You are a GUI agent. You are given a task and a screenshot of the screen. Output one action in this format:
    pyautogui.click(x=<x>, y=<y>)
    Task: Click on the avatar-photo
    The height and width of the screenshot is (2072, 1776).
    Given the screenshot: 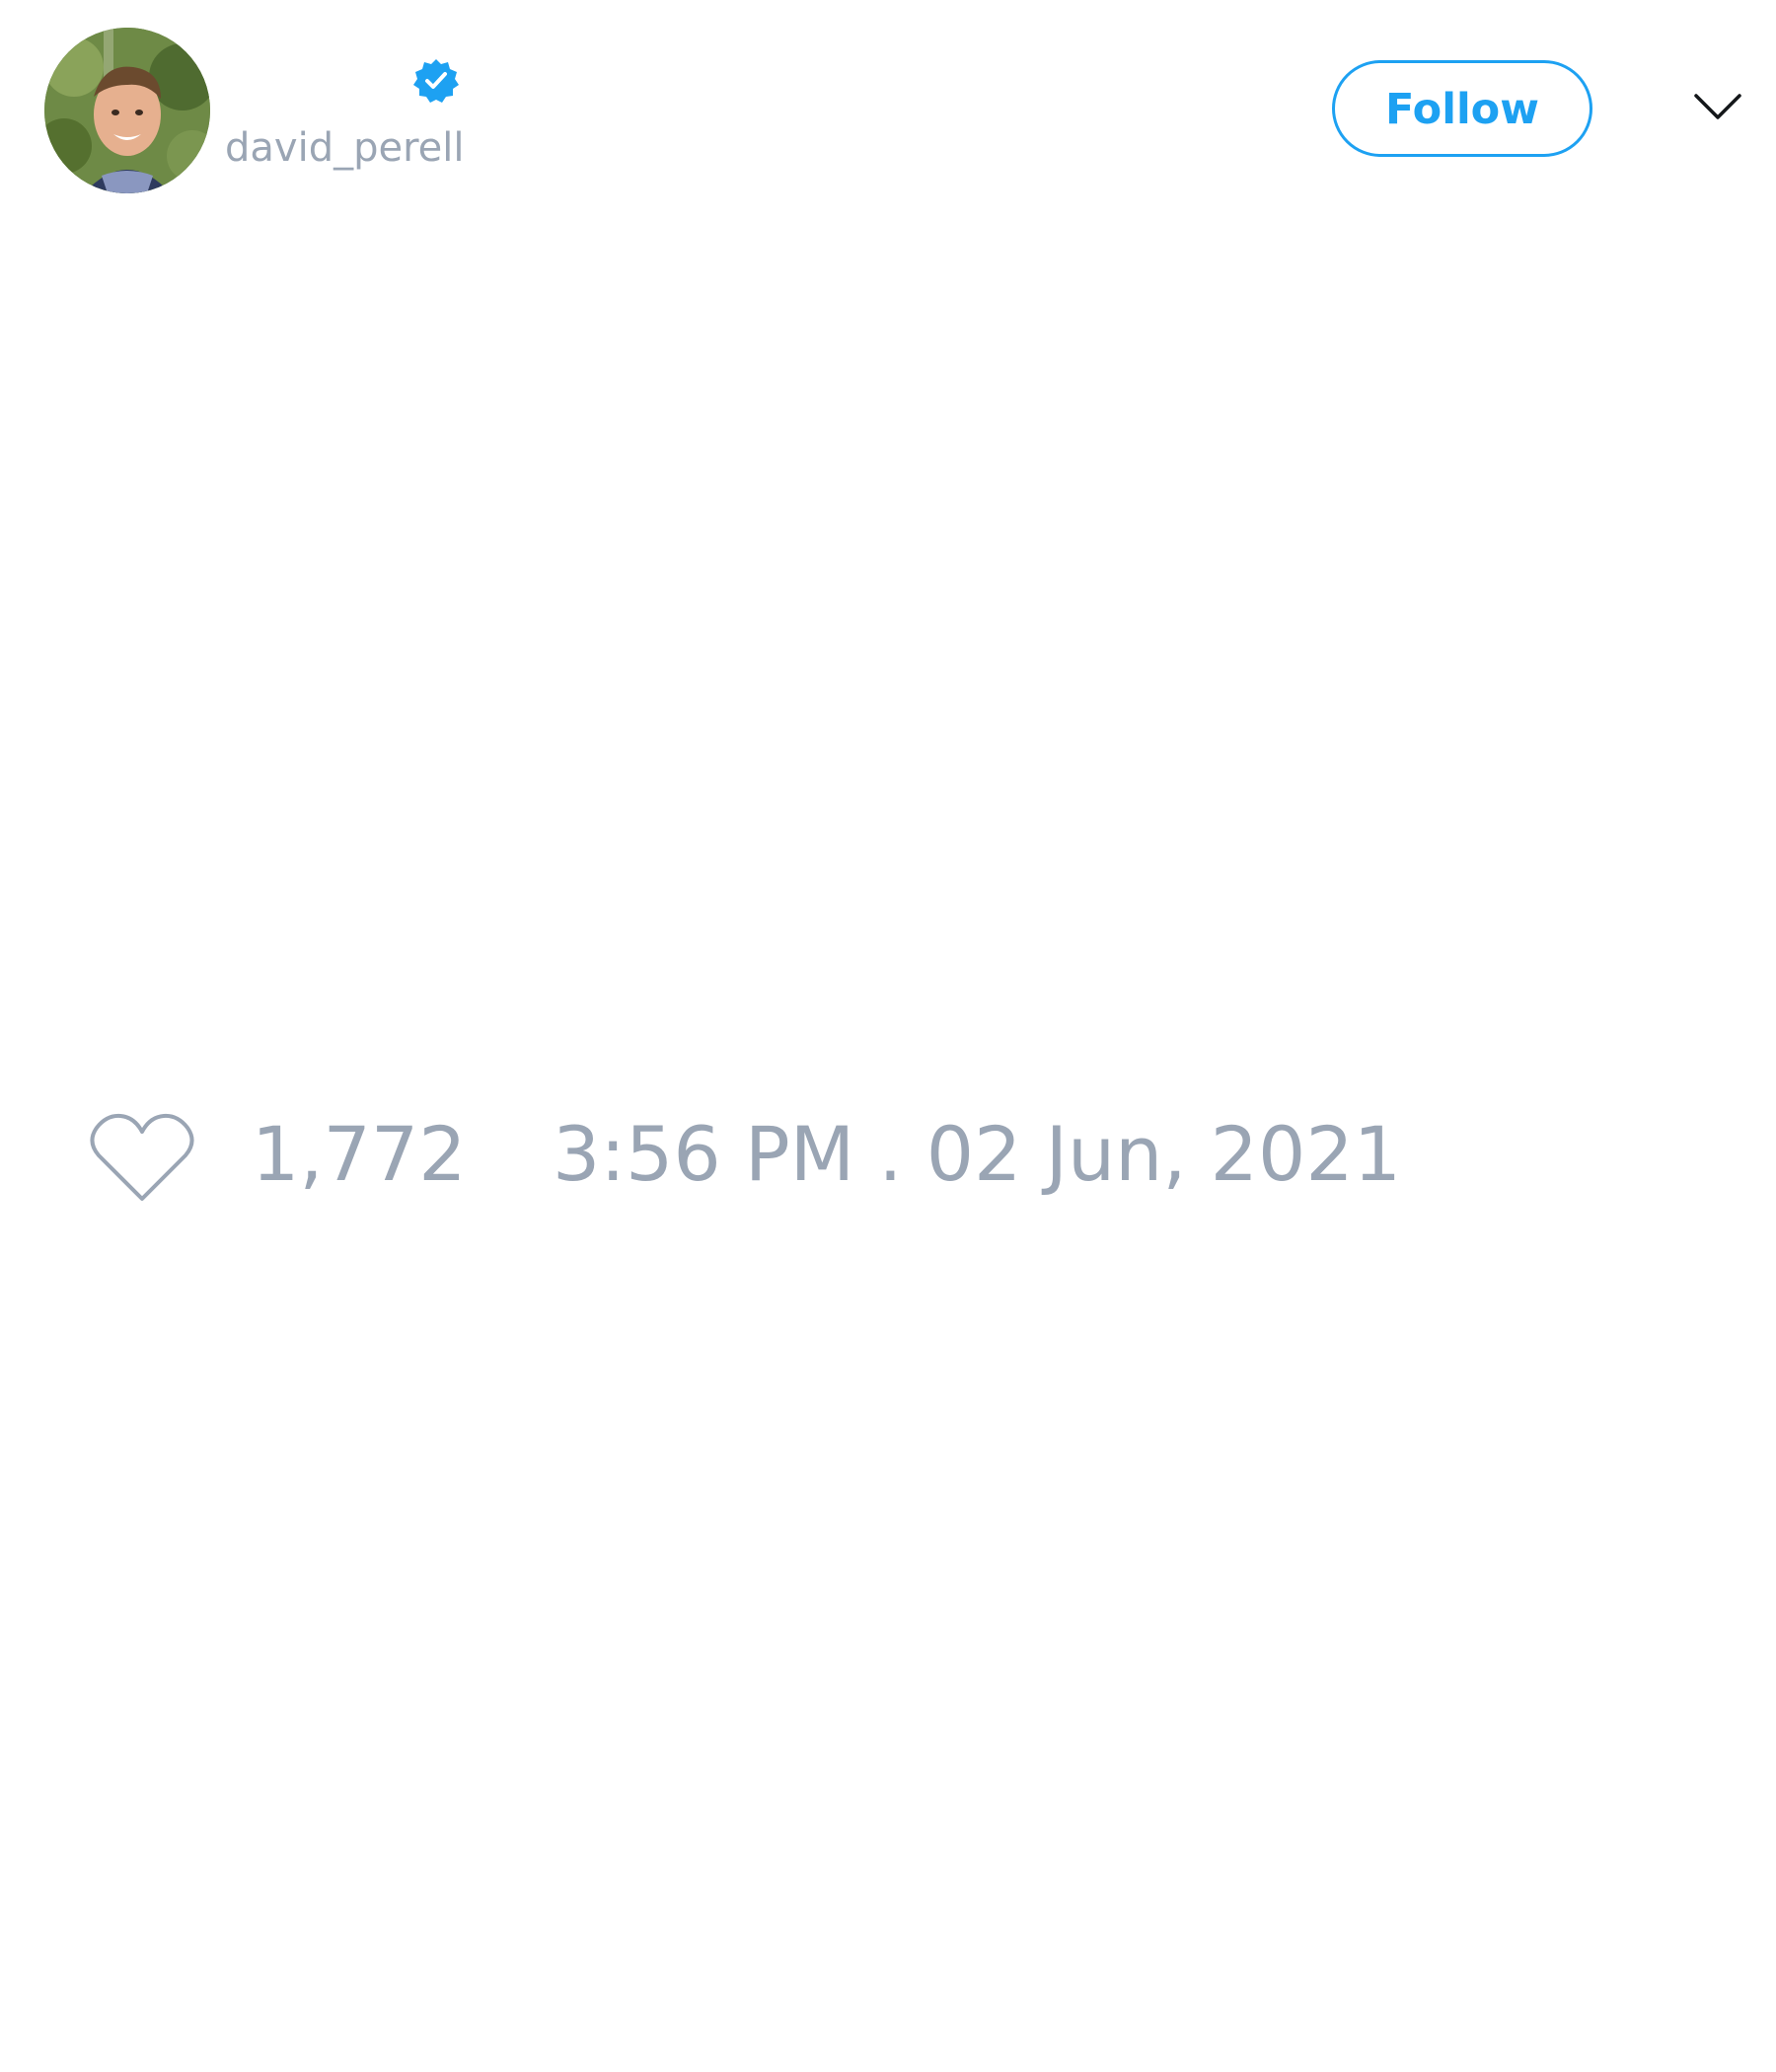 What is the action you would take?
    pyautogui.click(x=127, y=111)
    